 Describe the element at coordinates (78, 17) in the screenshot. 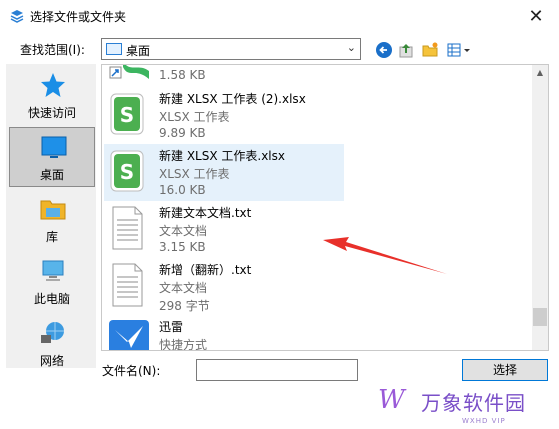

I see `window-title: 选择文件或文件夹` at that location.